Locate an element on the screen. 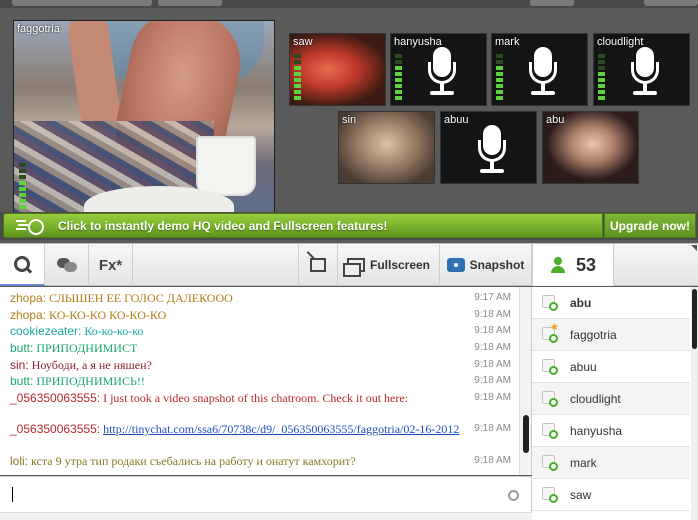  popout-button is located at coordinates (318, 265).